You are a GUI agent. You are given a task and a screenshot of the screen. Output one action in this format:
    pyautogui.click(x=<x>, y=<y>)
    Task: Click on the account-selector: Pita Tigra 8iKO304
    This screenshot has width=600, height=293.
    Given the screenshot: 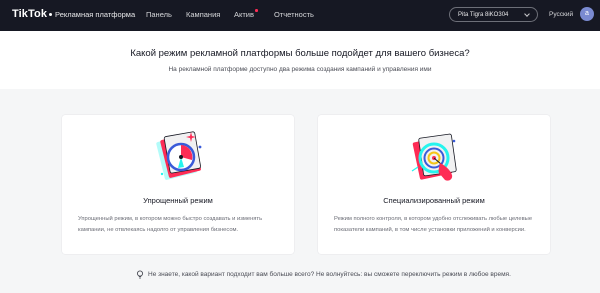 What is the action you would take?
    pyautogui.click(x=493, y=14)
    